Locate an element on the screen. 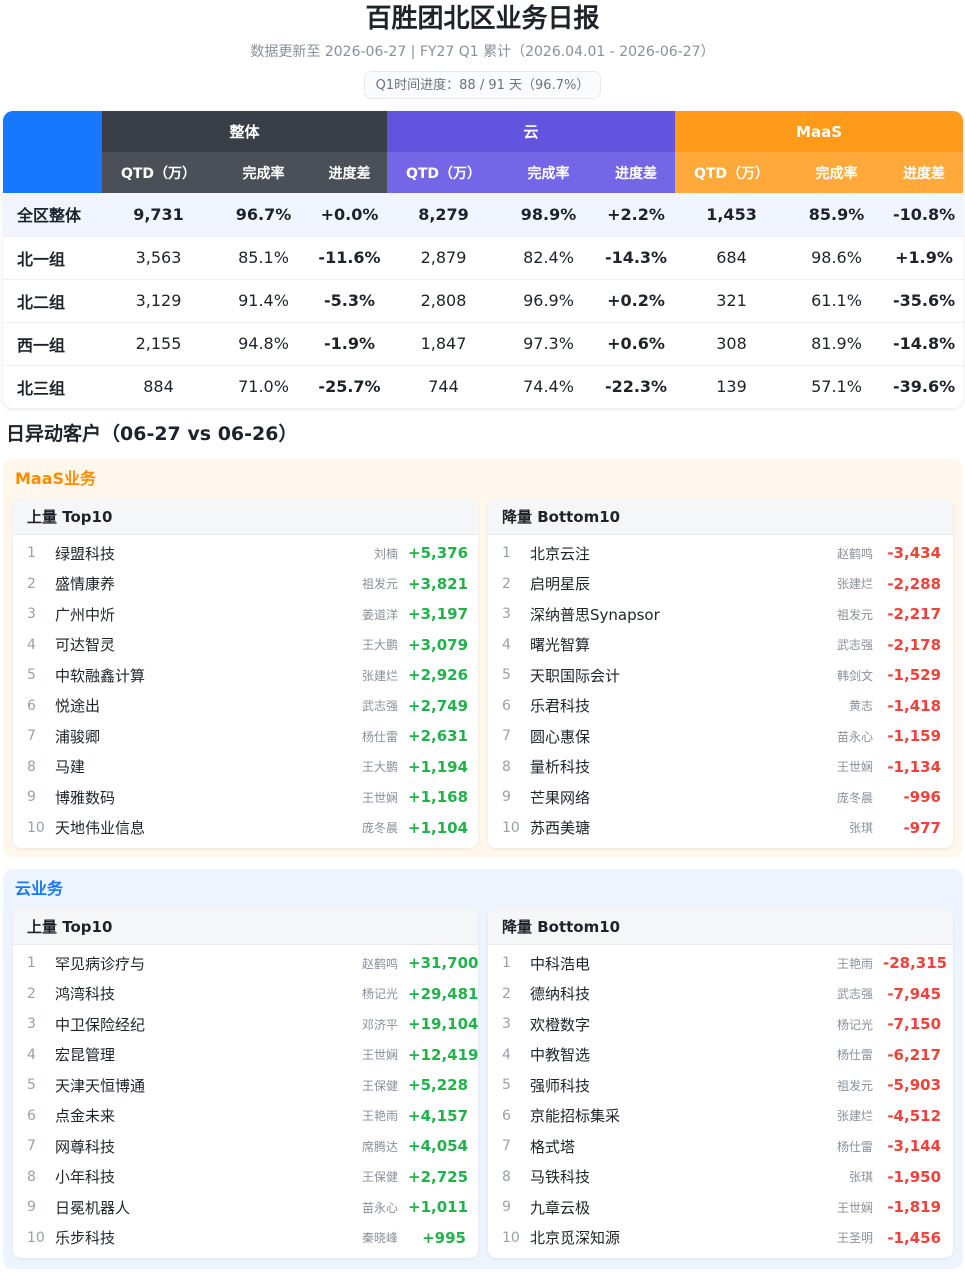 The width and height of the screenshot is (965, 1277). progress-gap: -35.6% is located at coordinates (924, 300).